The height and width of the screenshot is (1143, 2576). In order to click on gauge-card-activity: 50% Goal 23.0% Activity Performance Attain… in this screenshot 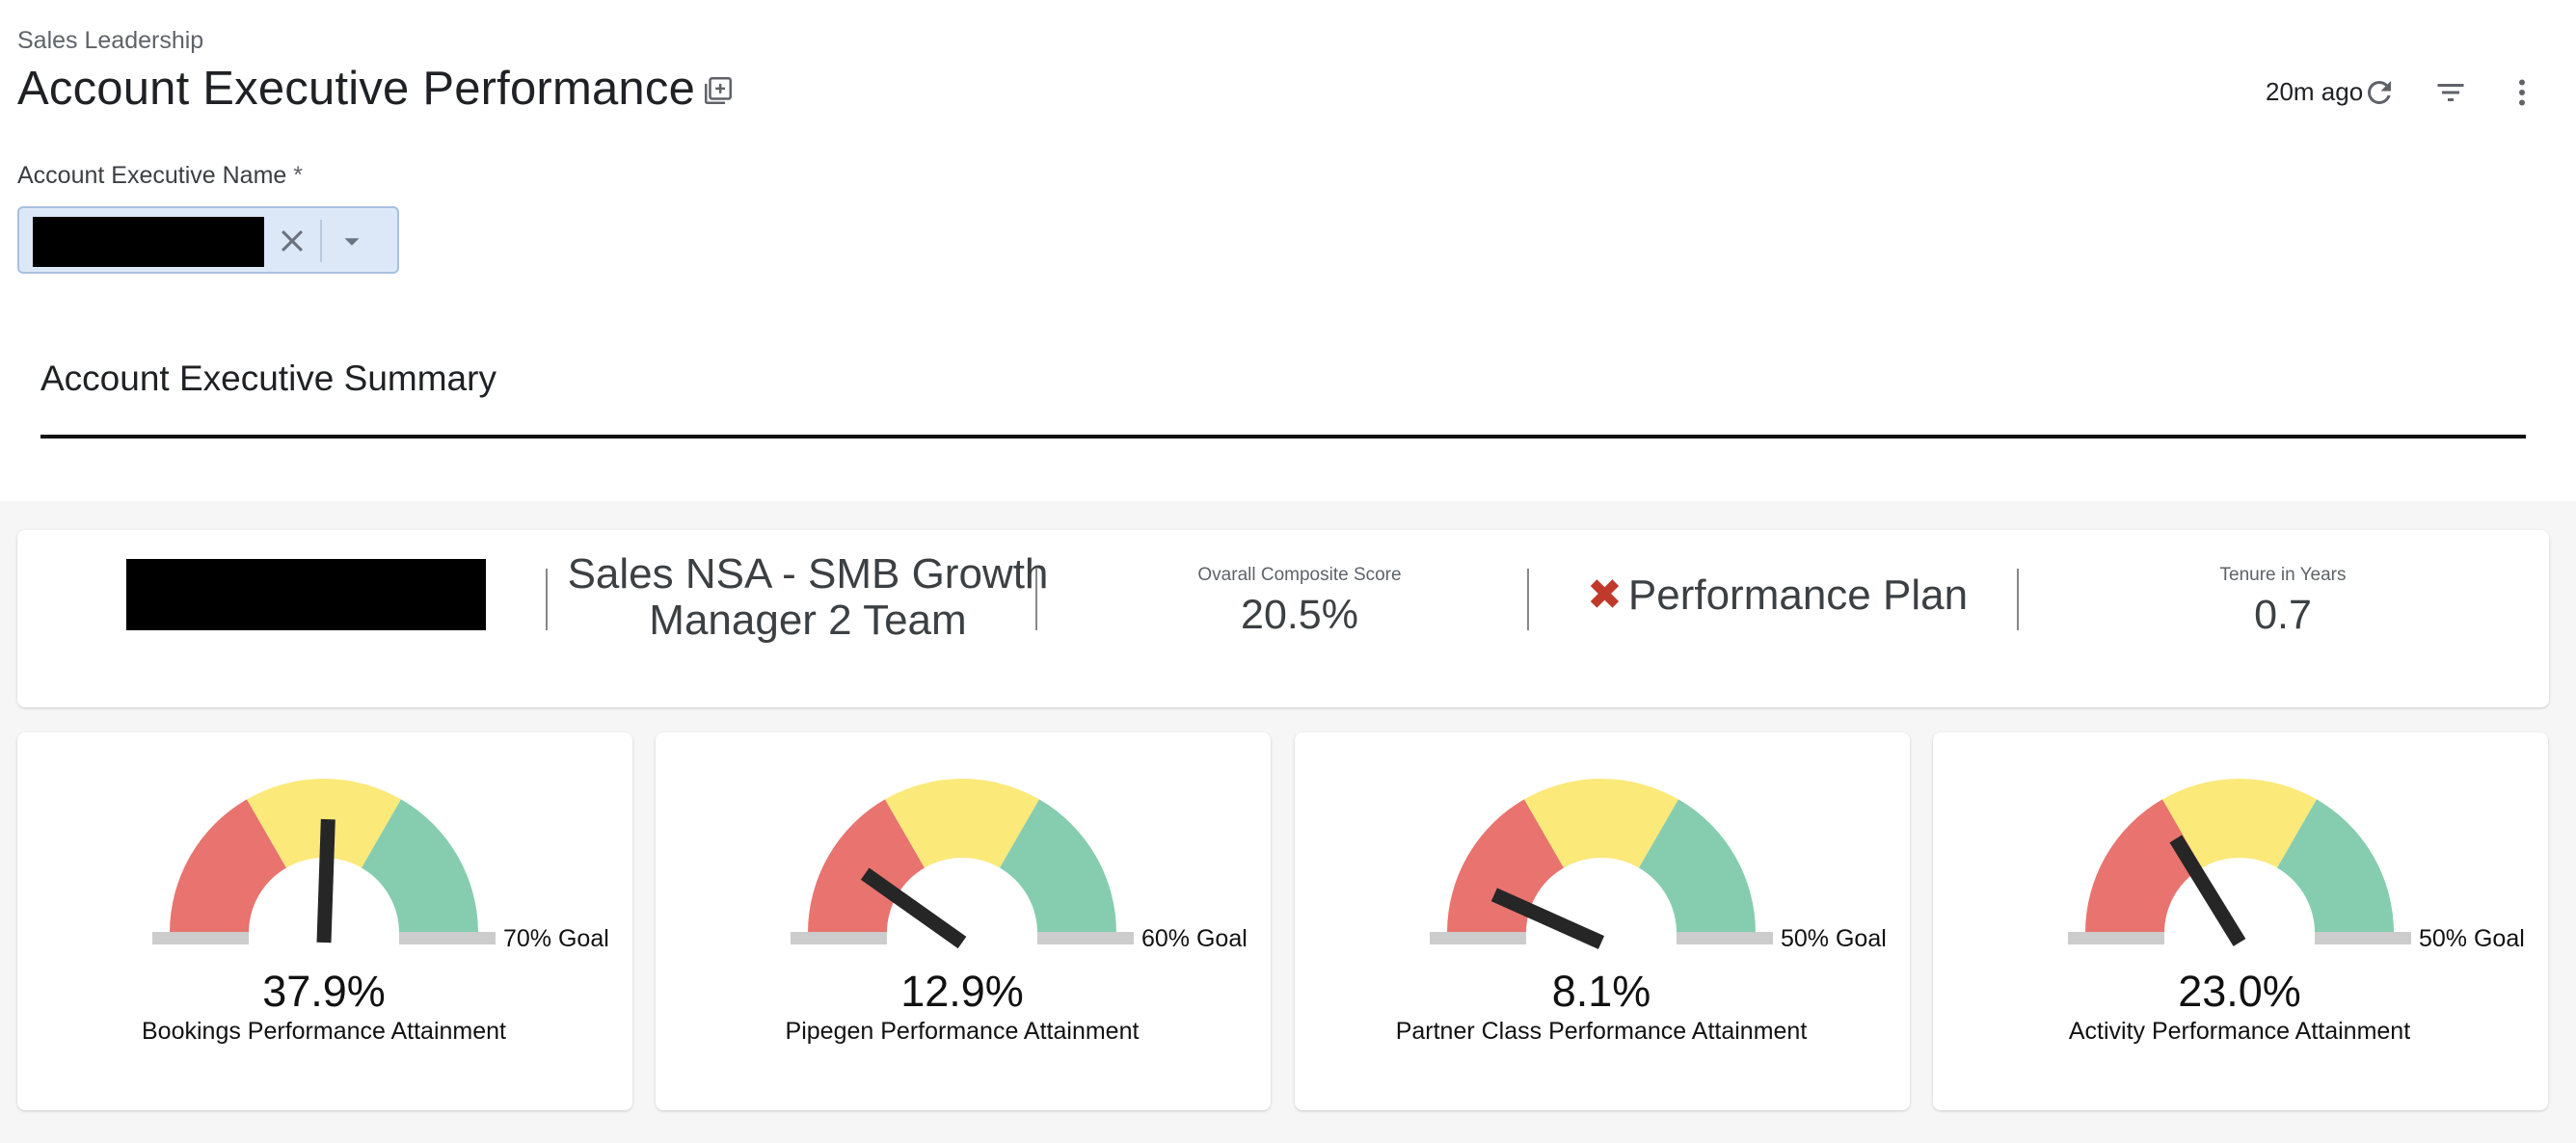, I will do `click(2241, 921)`.